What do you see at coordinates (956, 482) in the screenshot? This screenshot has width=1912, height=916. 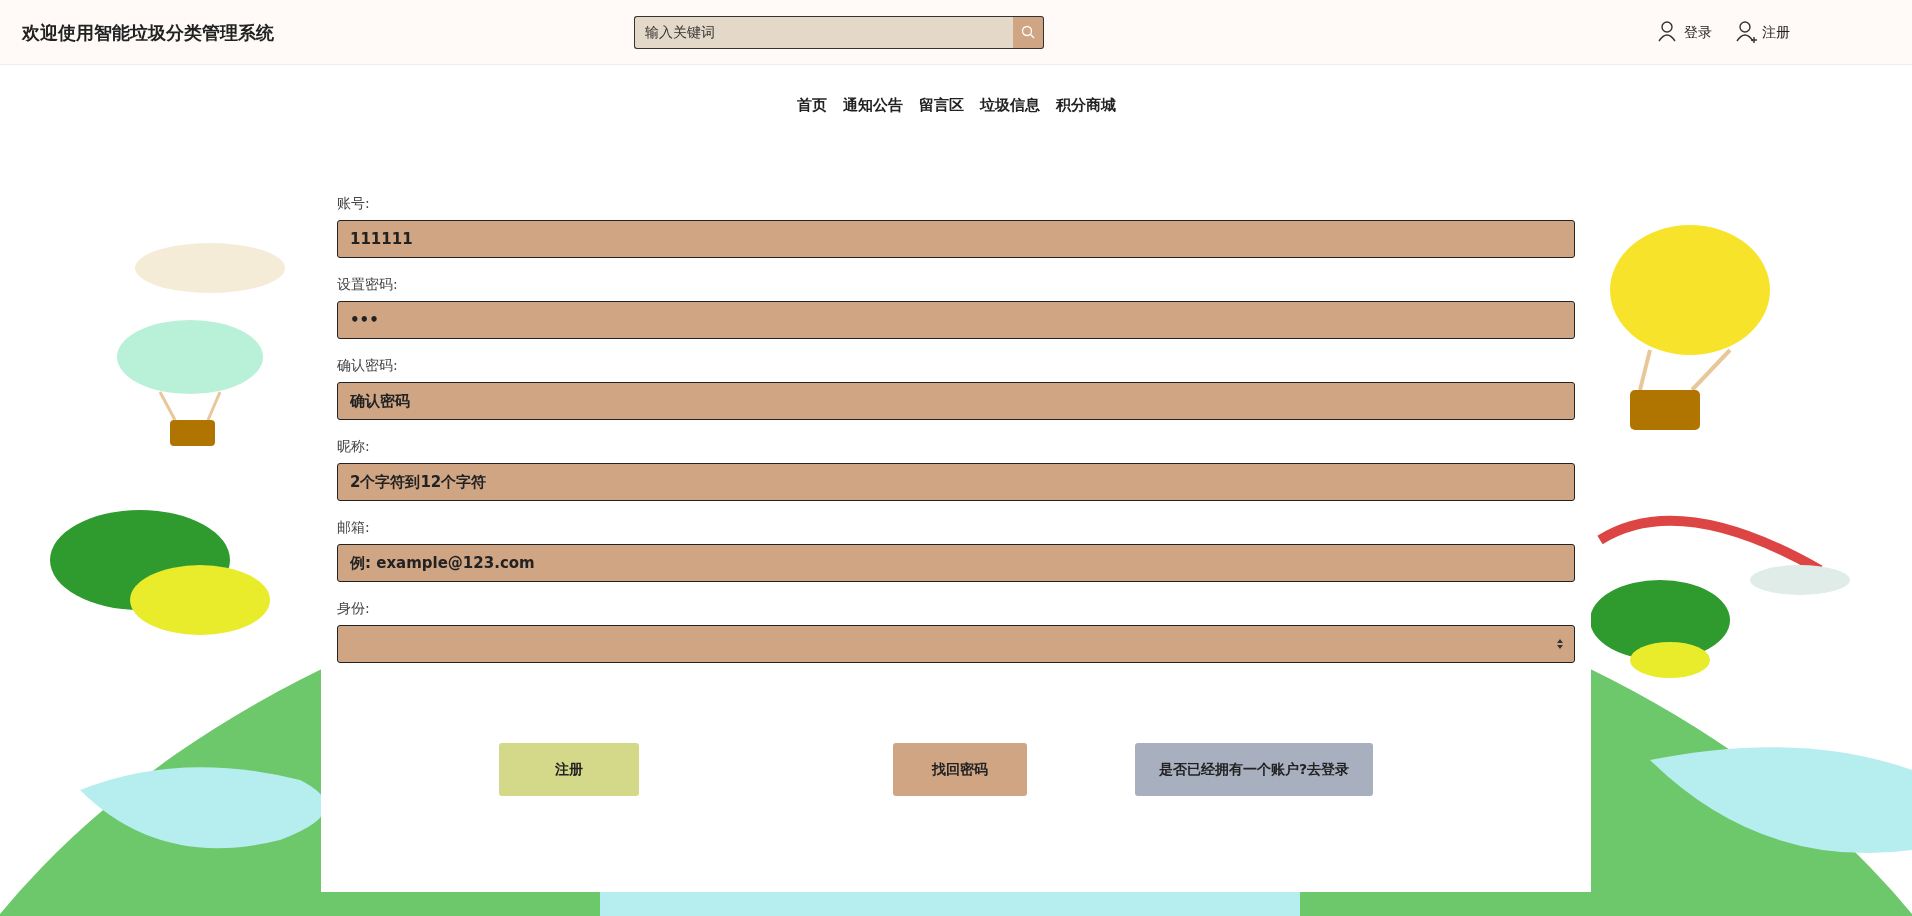 I see `input-field: 2个字符到12个字符` at bounding box center [956, 482].